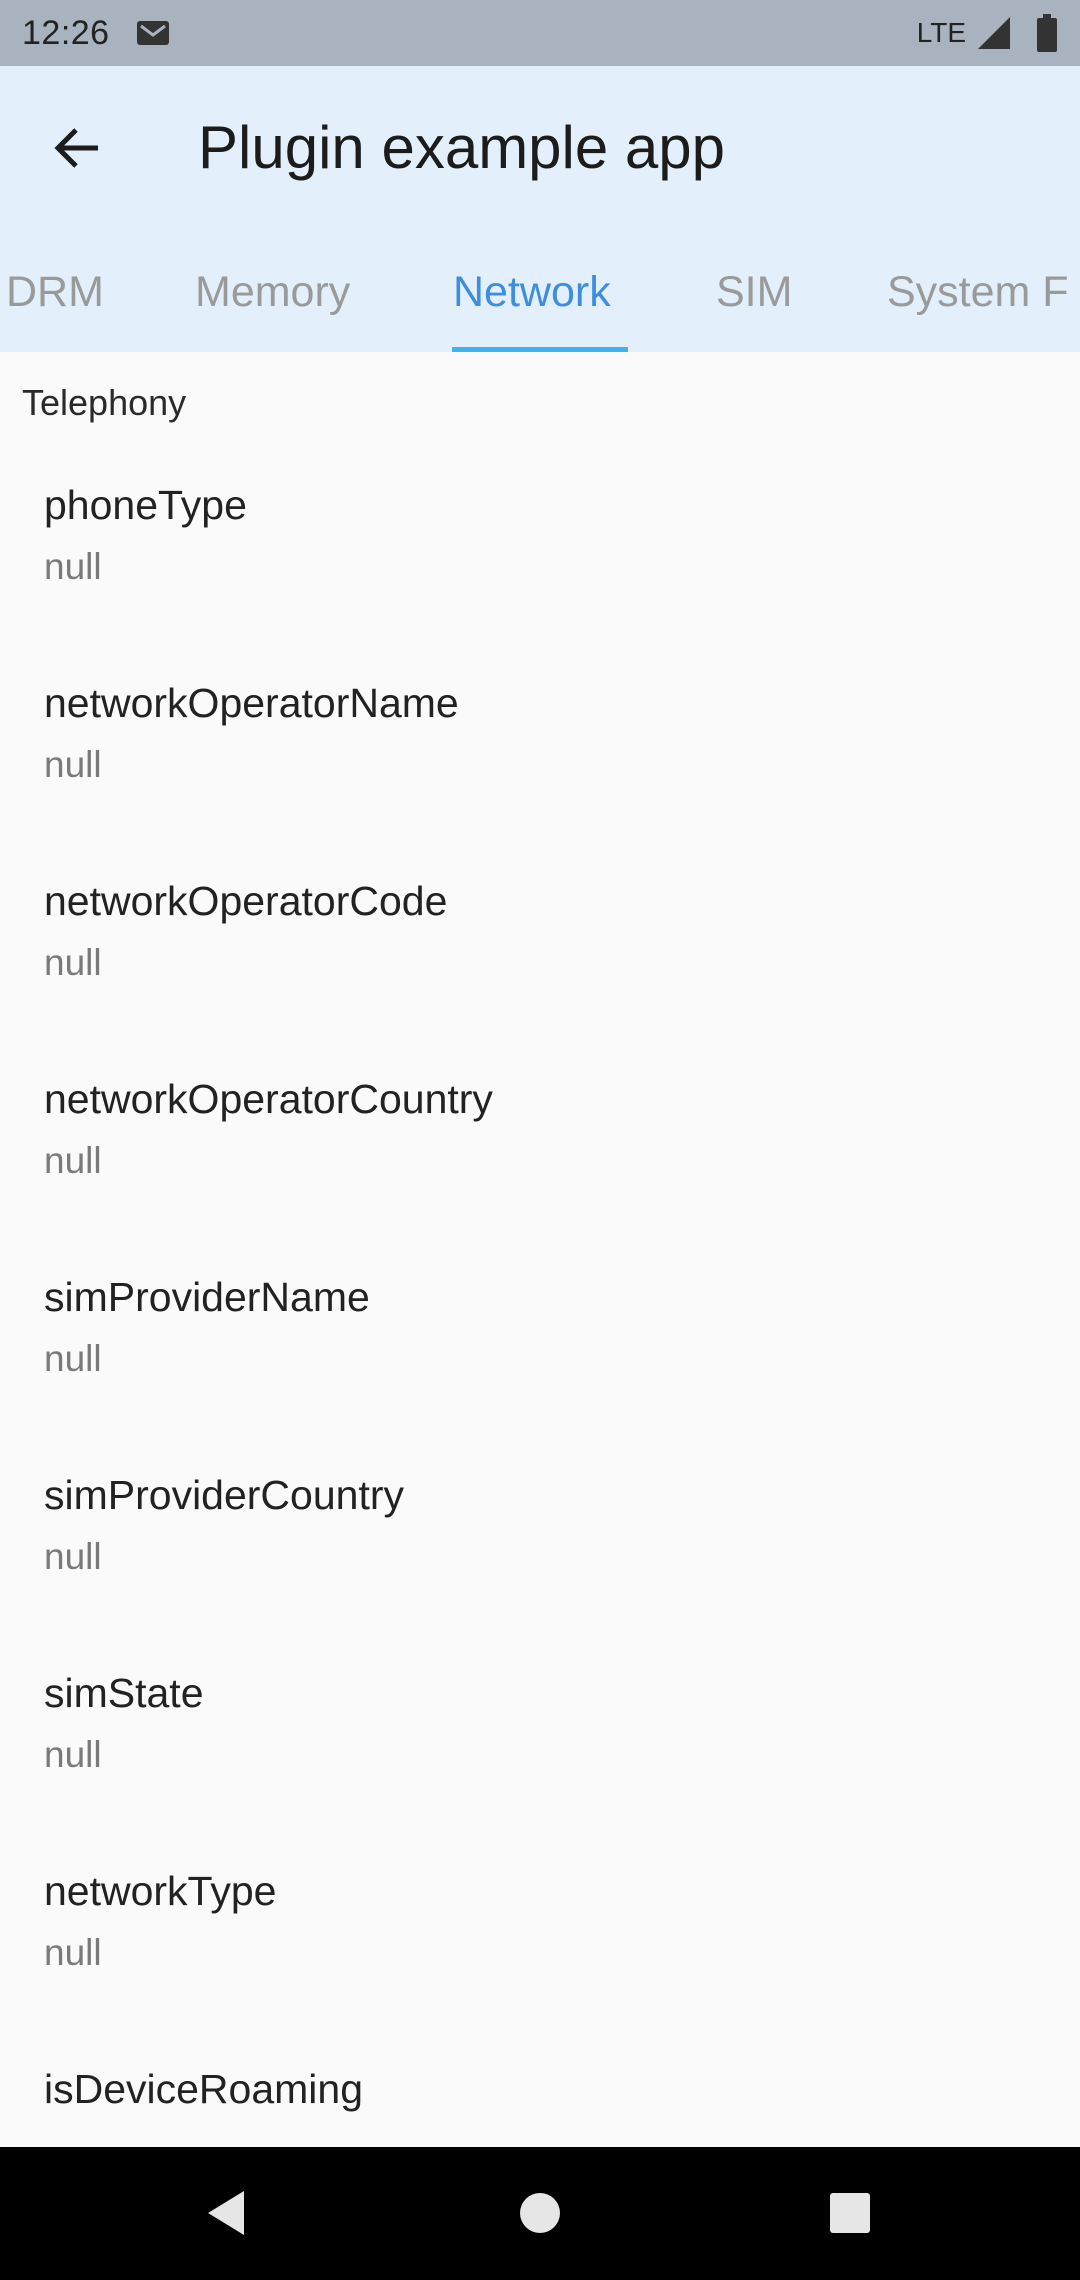 The image size is (1080, 2280). What do you see at coordinates (160, 1891) in the screenshot?
I see `item-key: networkType` at bounding box center [160, 1891].